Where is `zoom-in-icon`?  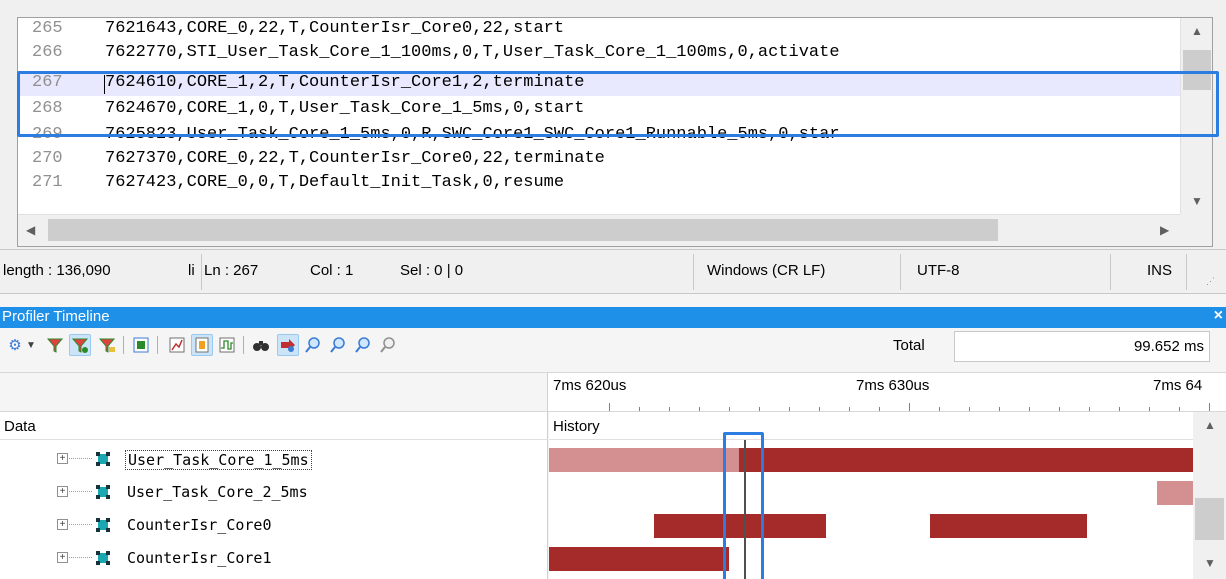 zoom-in-icon is located at coordinates (313, 345).